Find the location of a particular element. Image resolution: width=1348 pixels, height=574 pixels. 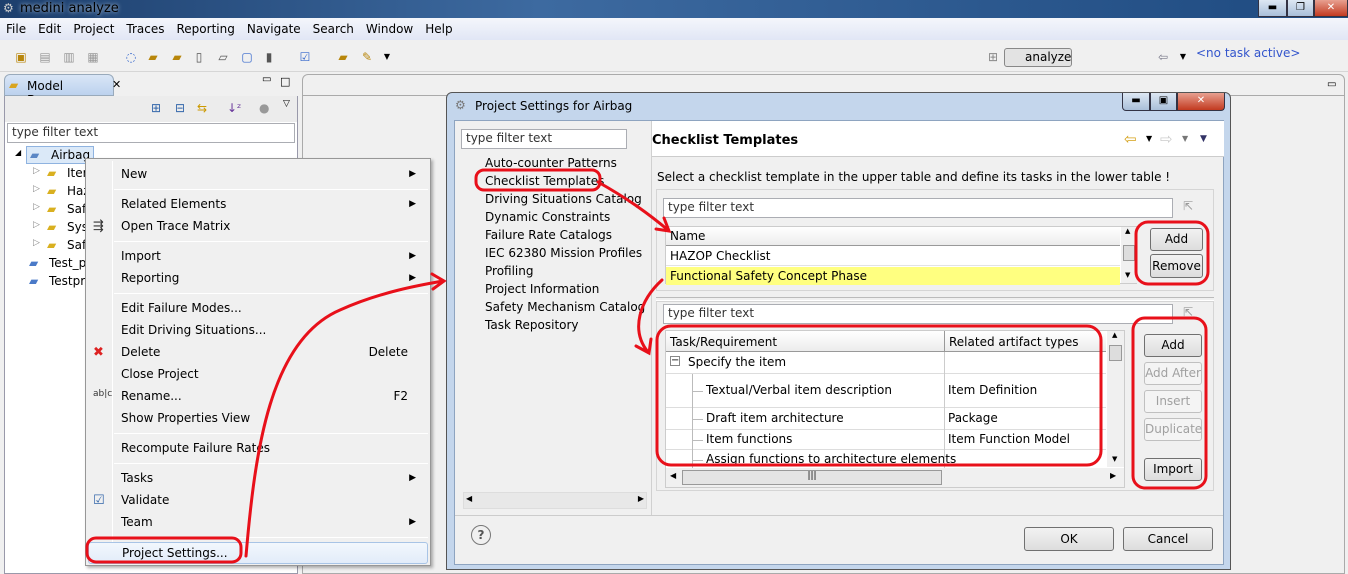

annotation-circle-task-buttons is located at coordinates (1169, 403).